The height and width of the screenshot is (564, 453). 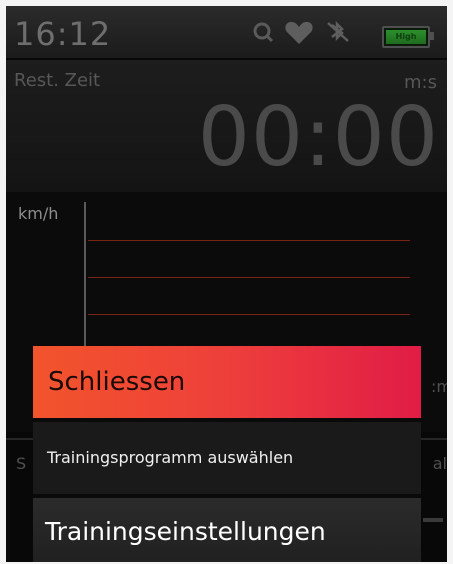 What do you see at coordinates (227, 530) in the screenshot?
I see `menu-item-training-settings: Trainingseinstellungen` at bounding box center [227, 530].